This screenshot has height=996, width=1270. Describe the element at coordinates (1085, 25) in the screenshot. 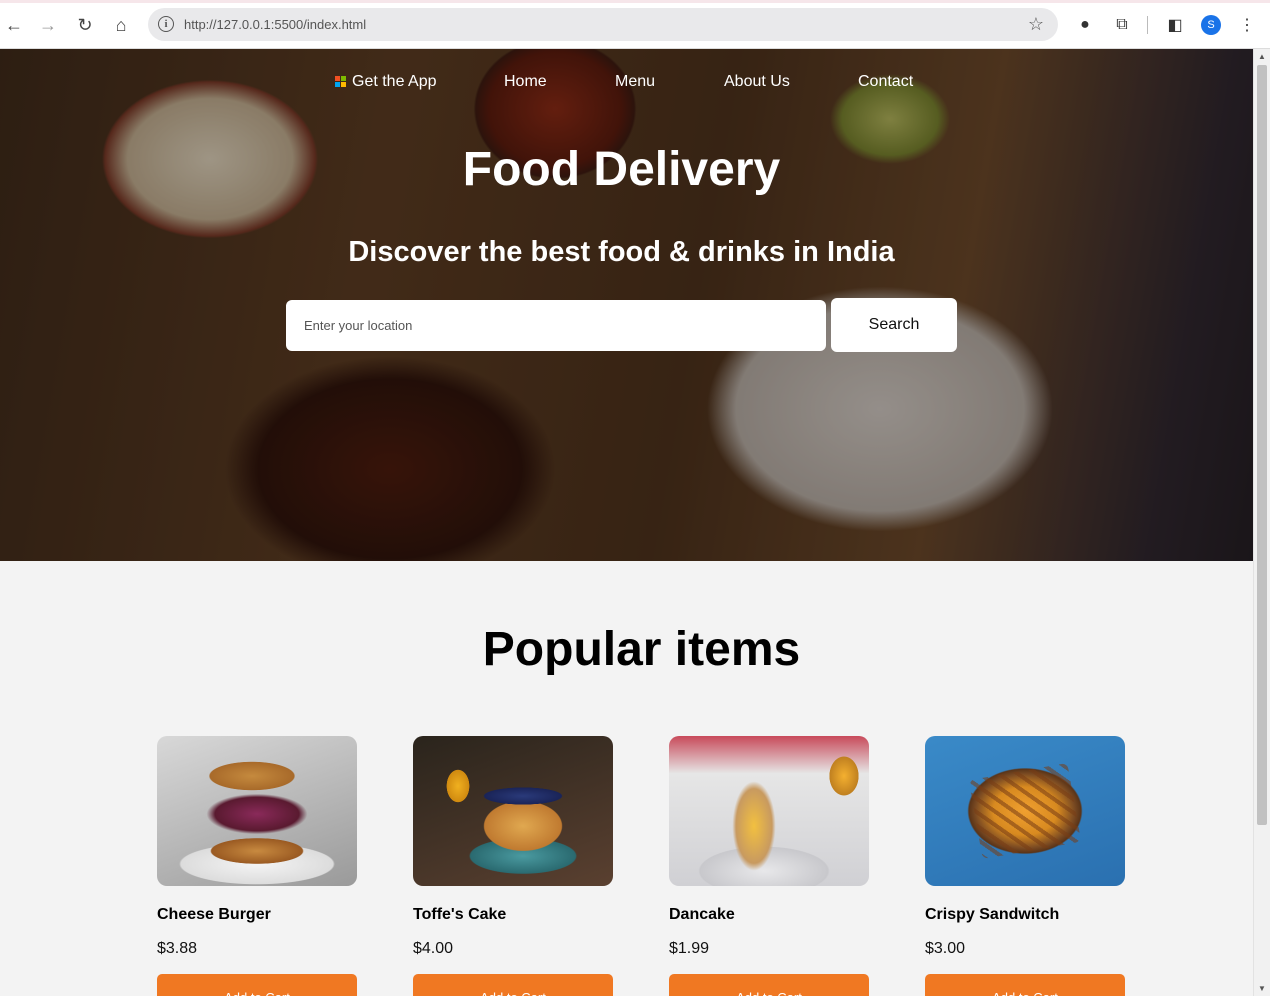

I see `cookie-extension-icon: ●` at that location.